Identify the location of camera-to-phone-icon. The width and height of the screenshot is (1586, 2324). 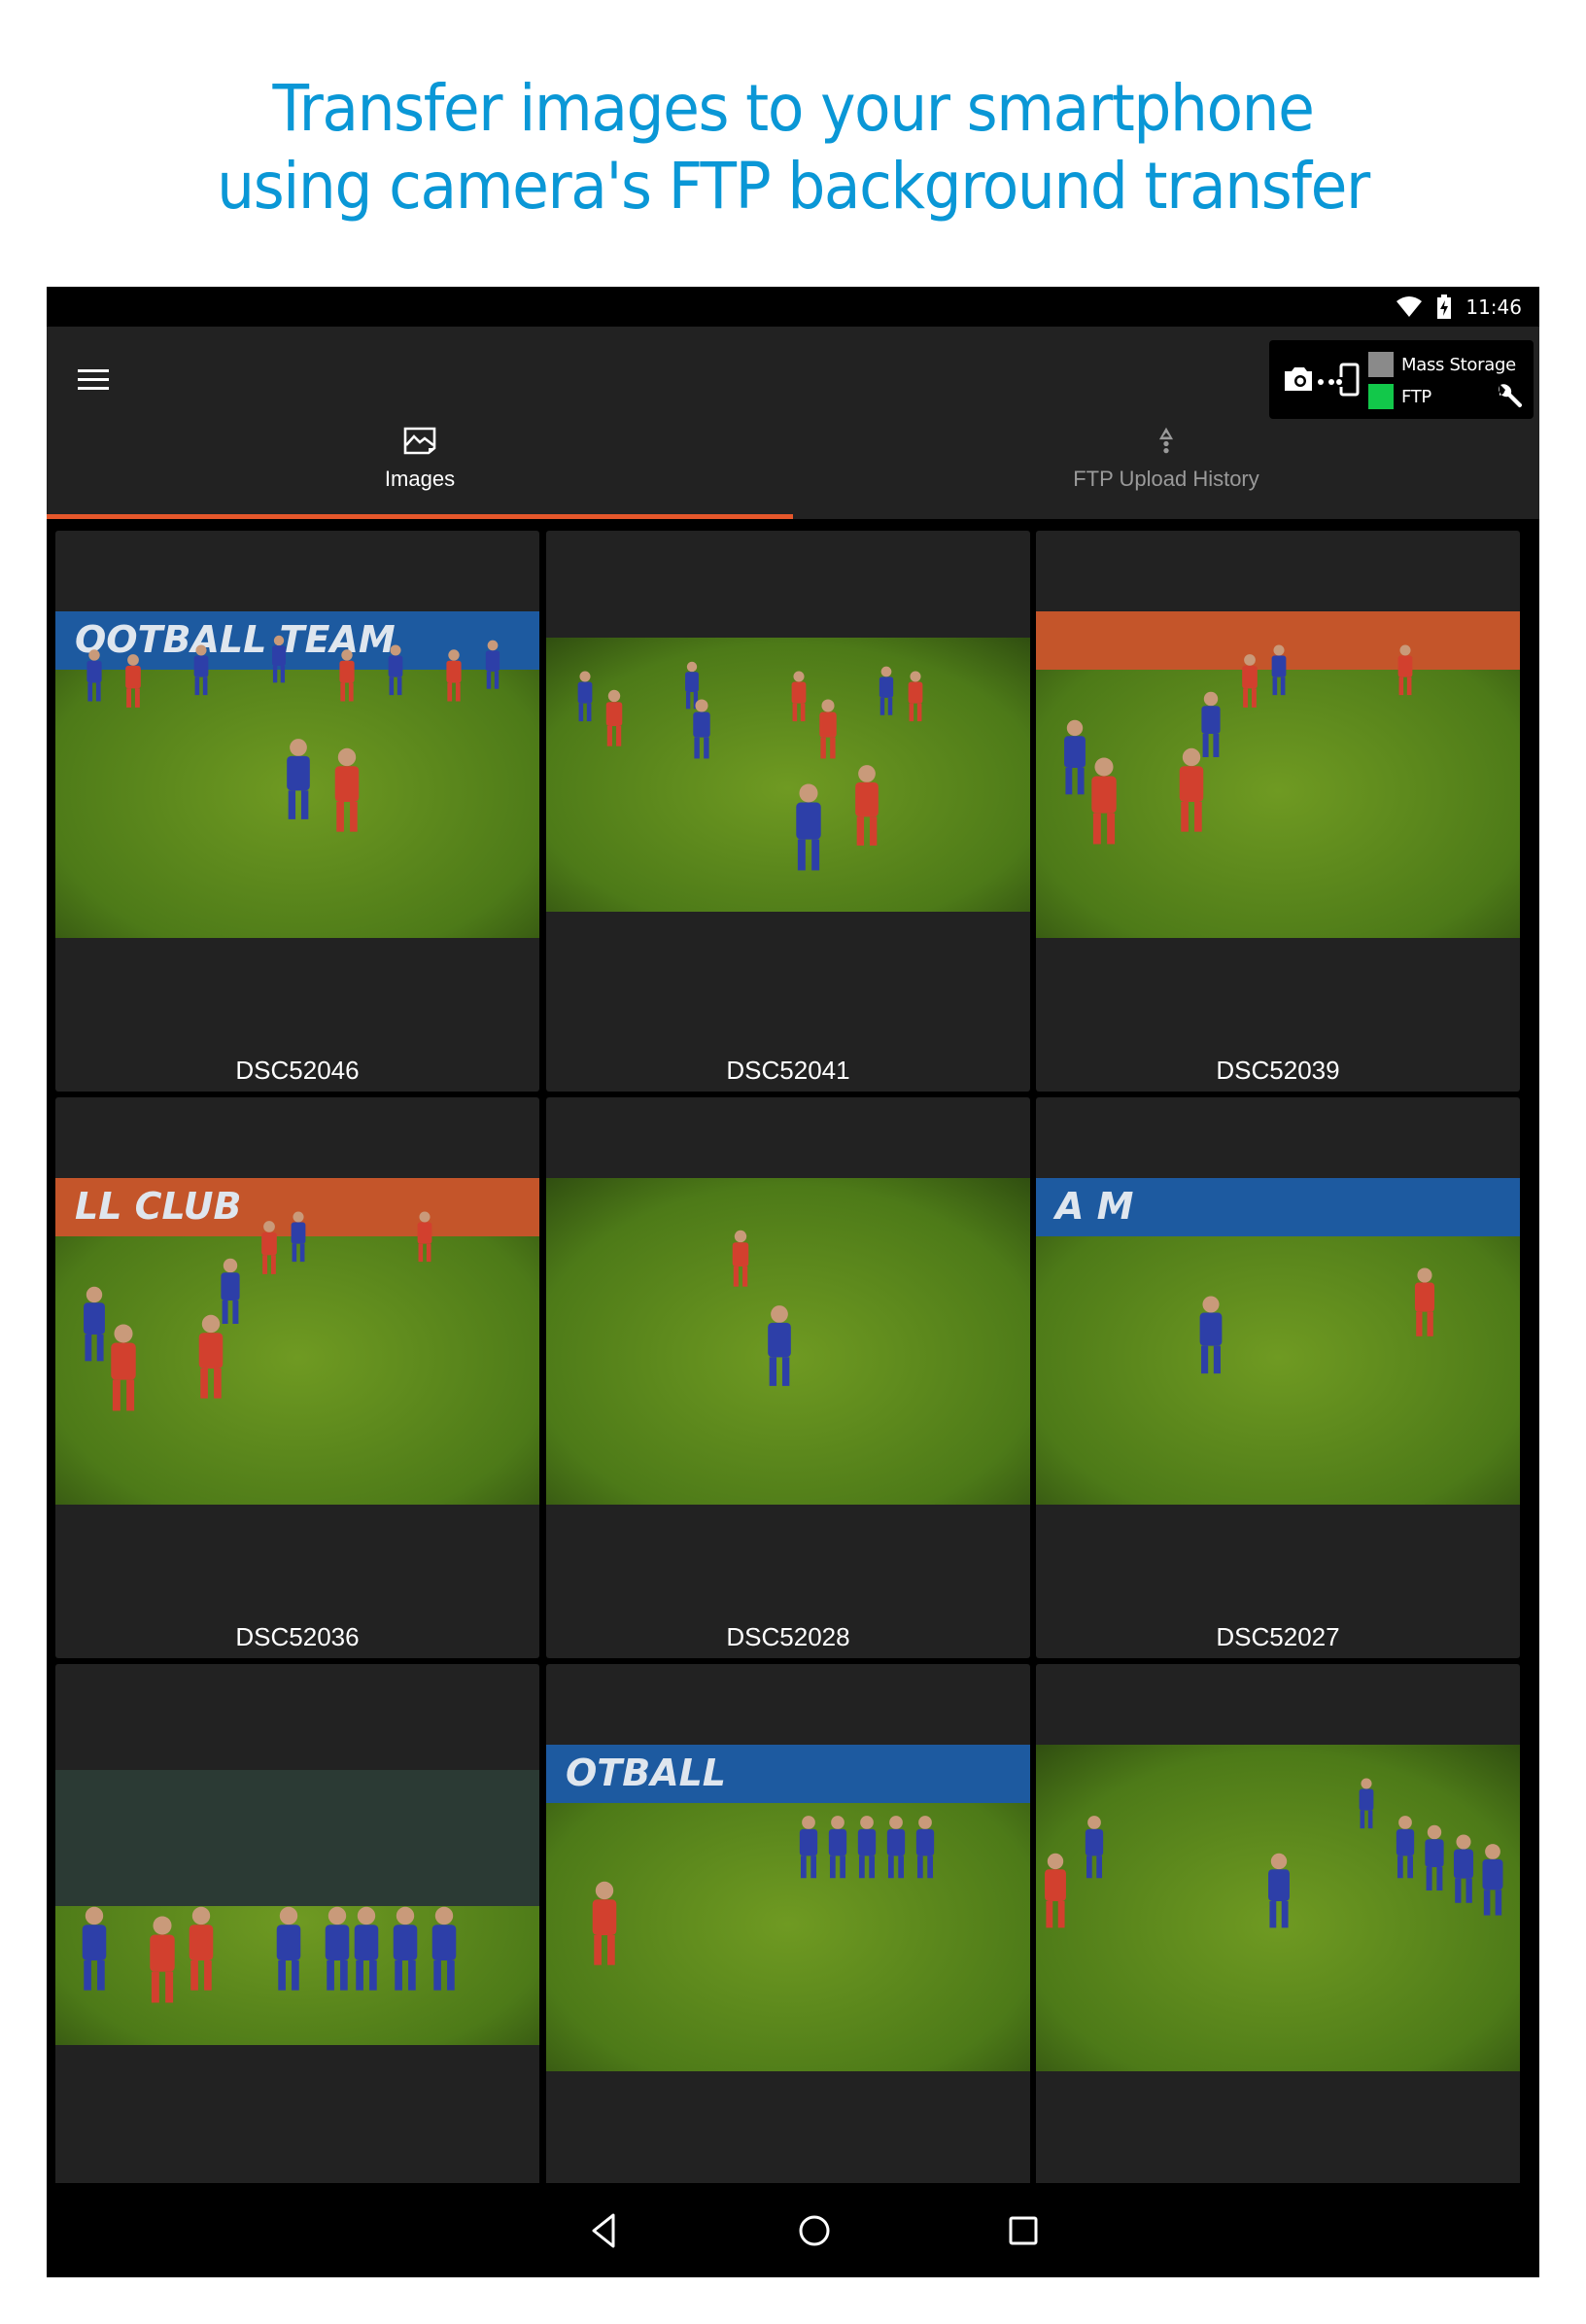
(1322, 380).